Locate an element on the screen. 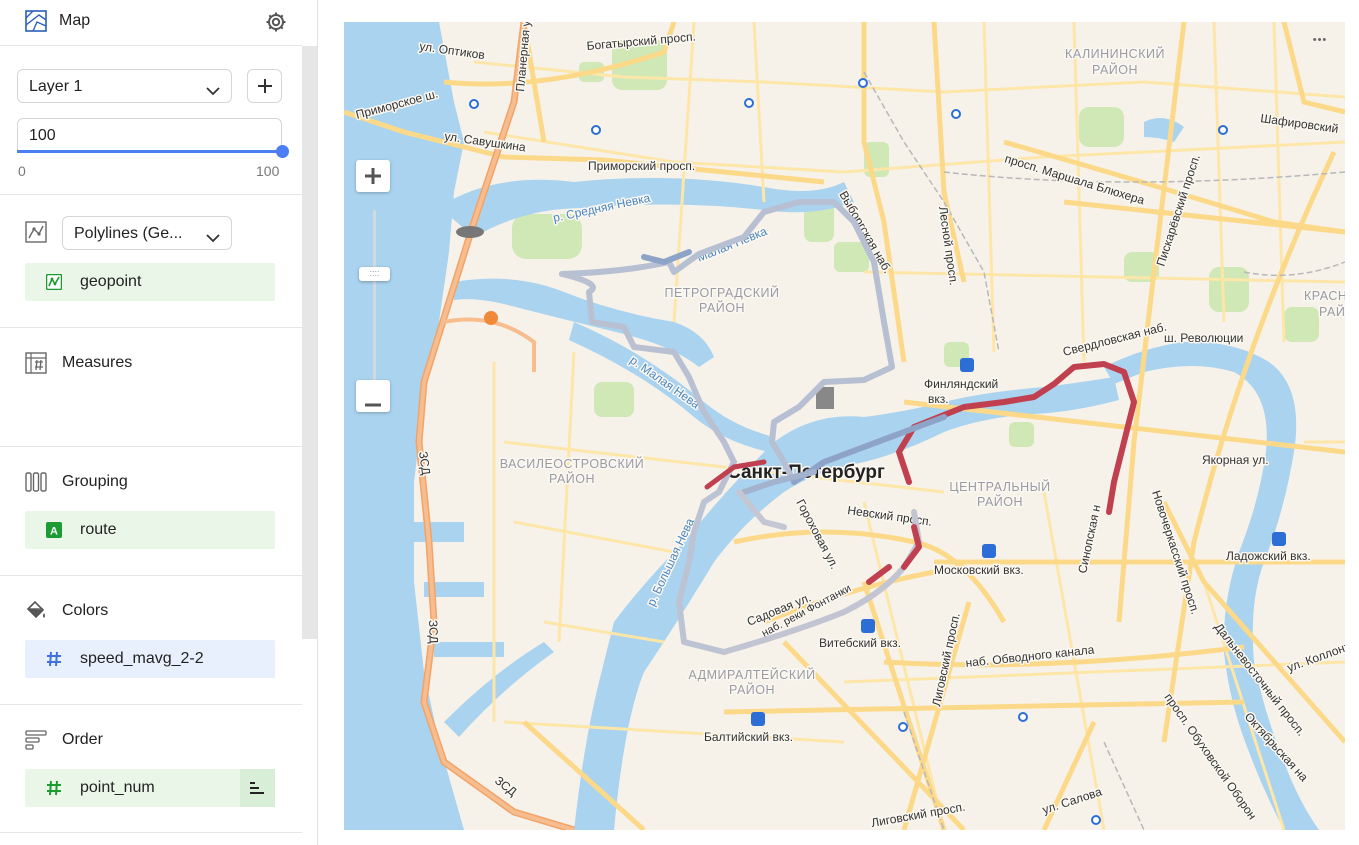 The image size is (1359, 845). text-field-glyph: A is located at coordinates (54, 532).